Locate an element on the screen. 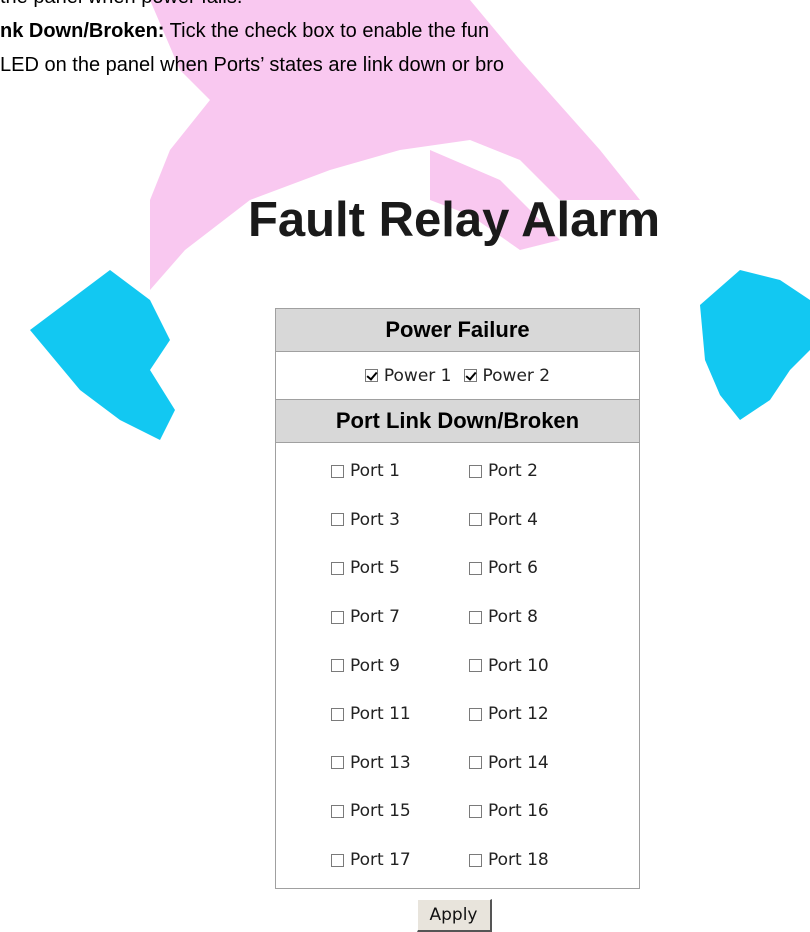 The width and height of the screenshot is (810, 932). checkbox-option: Port 15 is located at coordinates (400, 811).